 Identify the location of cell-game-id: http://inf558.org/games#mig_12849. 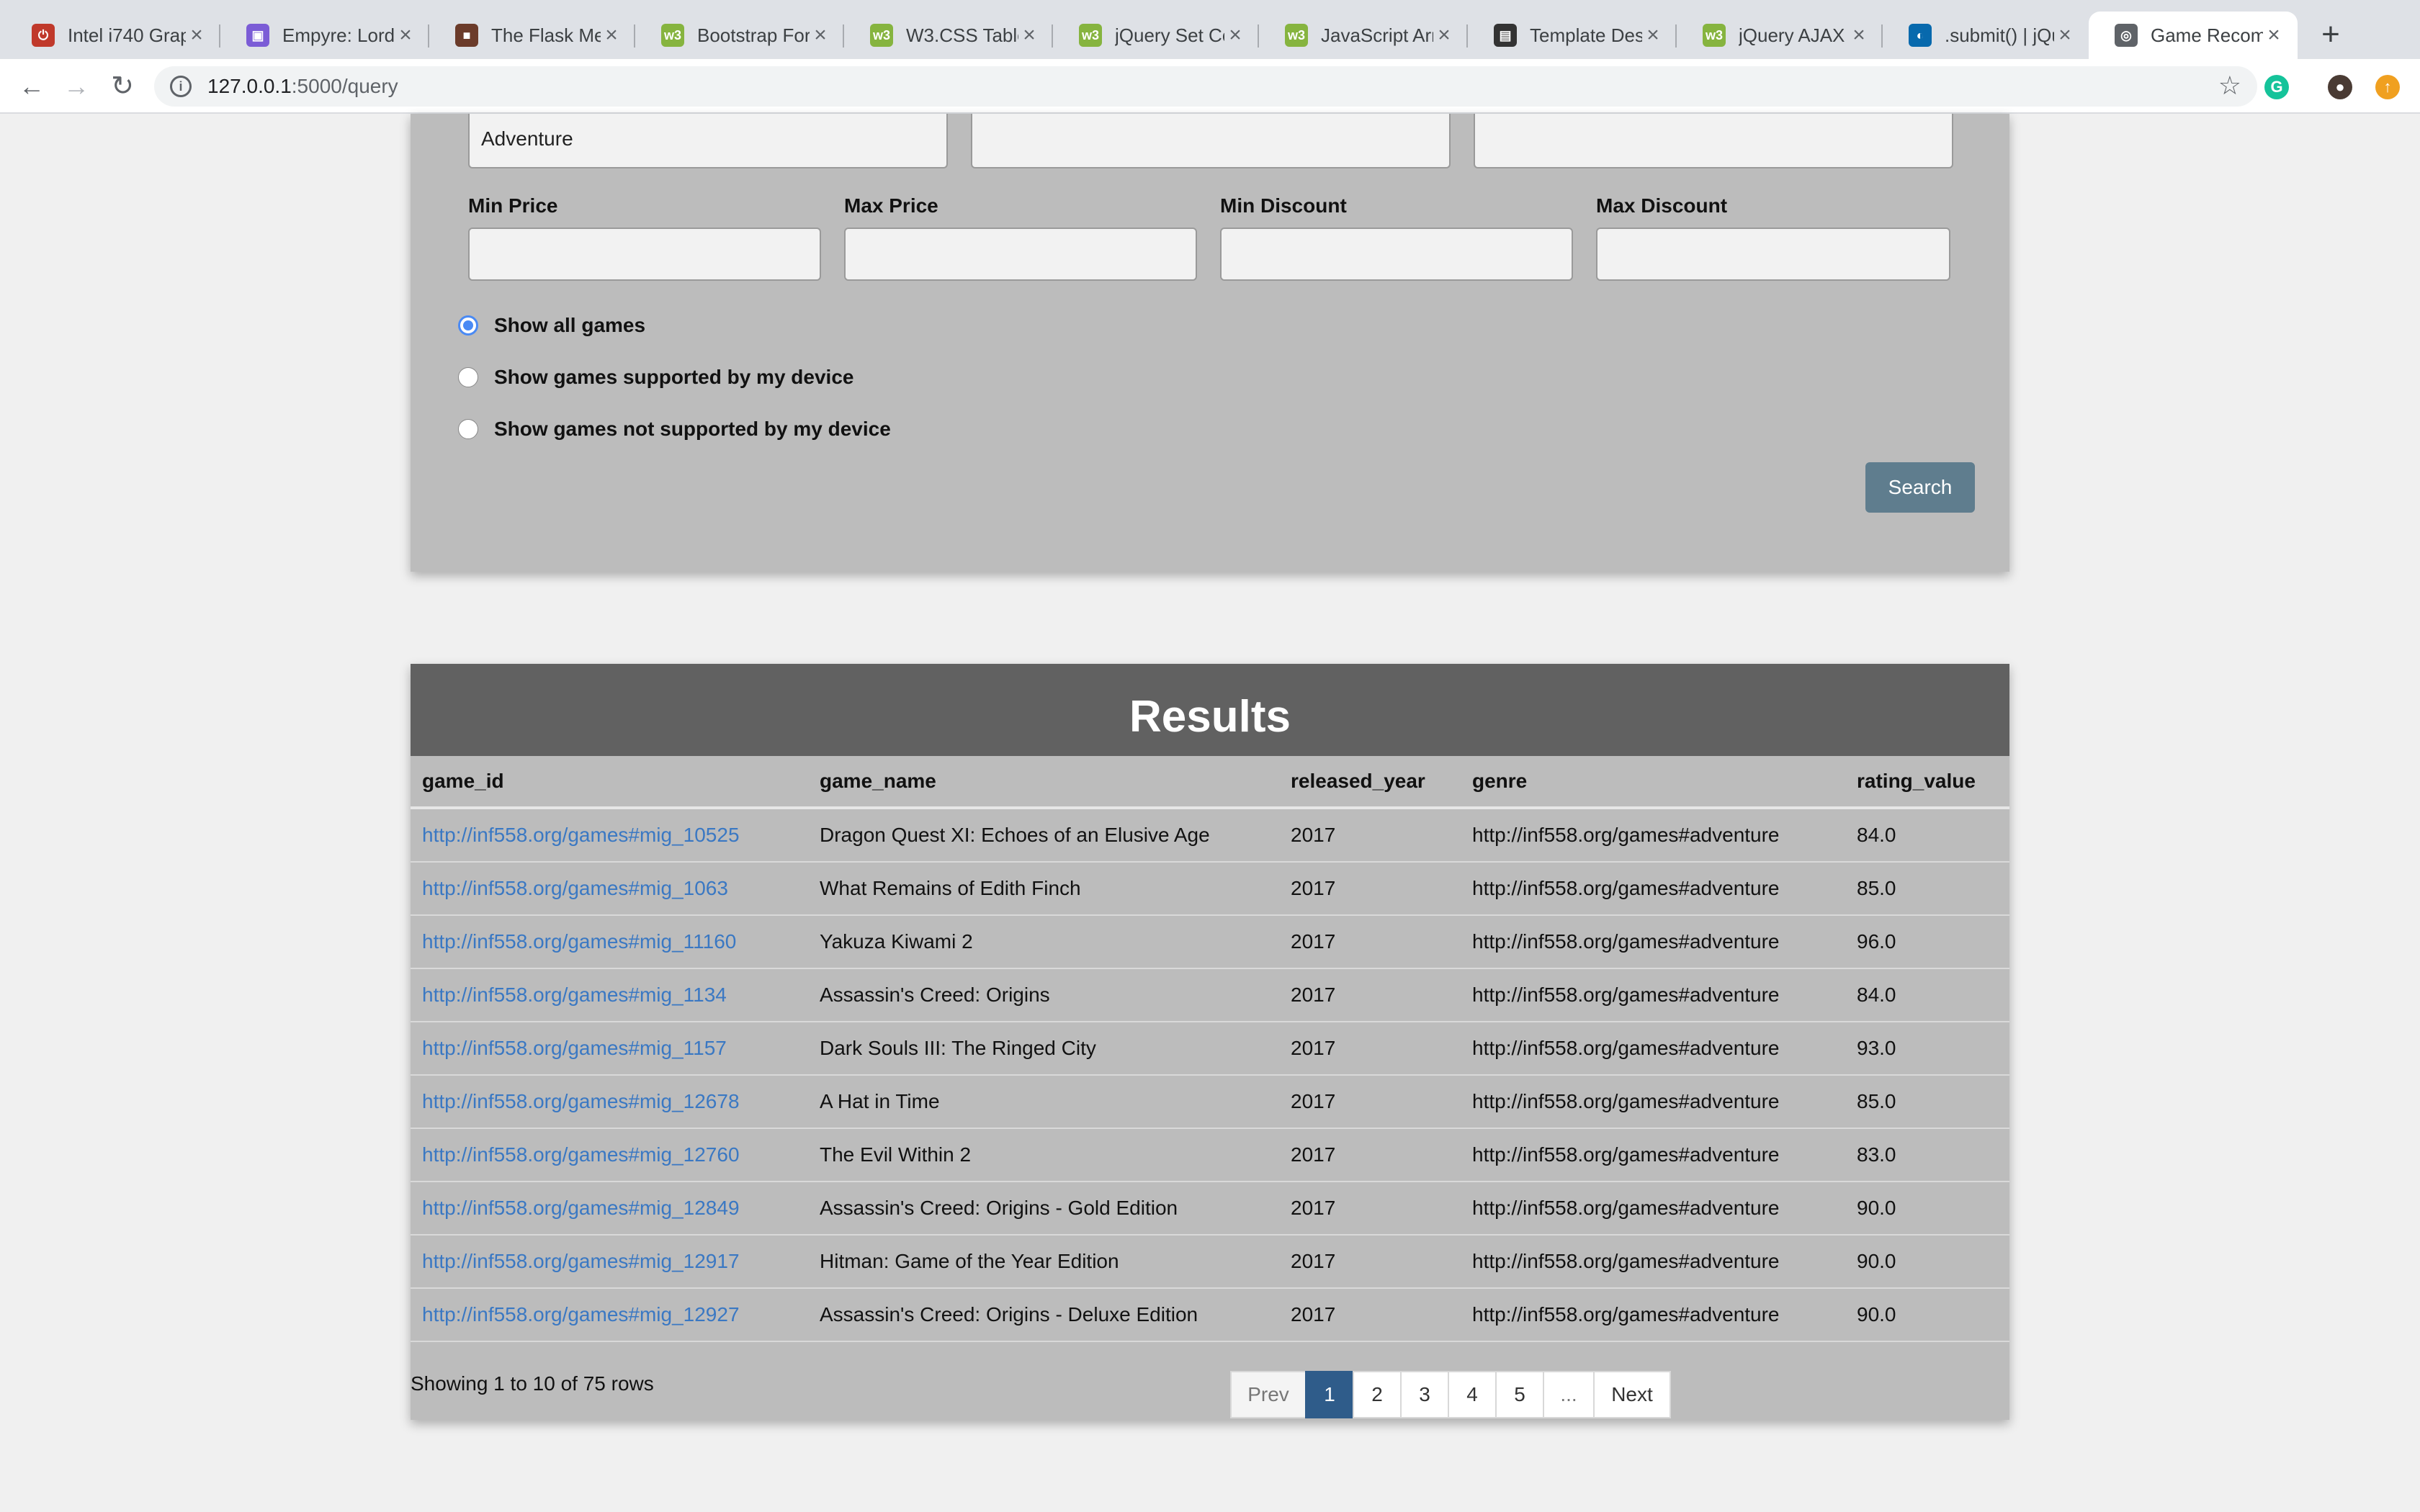
(609, 1209).